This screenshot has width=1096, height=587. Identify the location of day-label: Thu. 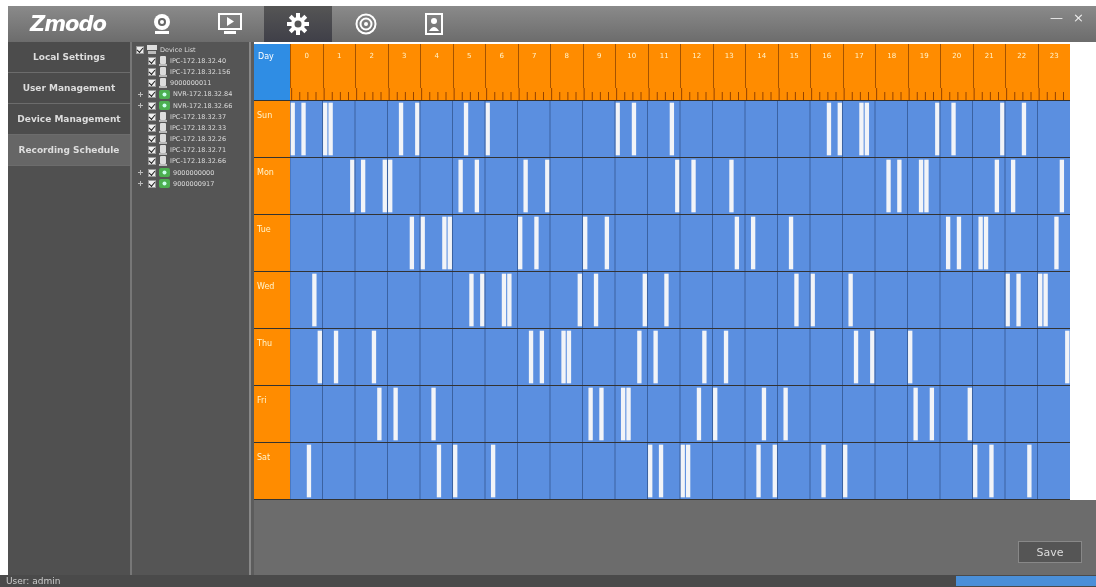
(272, 357).